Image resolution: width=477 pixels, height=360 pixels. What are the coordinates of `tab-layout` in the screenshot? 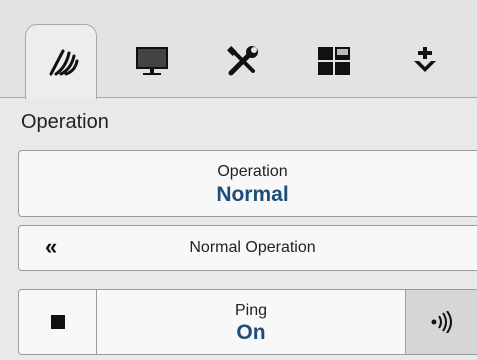 It's located at (334, 61).